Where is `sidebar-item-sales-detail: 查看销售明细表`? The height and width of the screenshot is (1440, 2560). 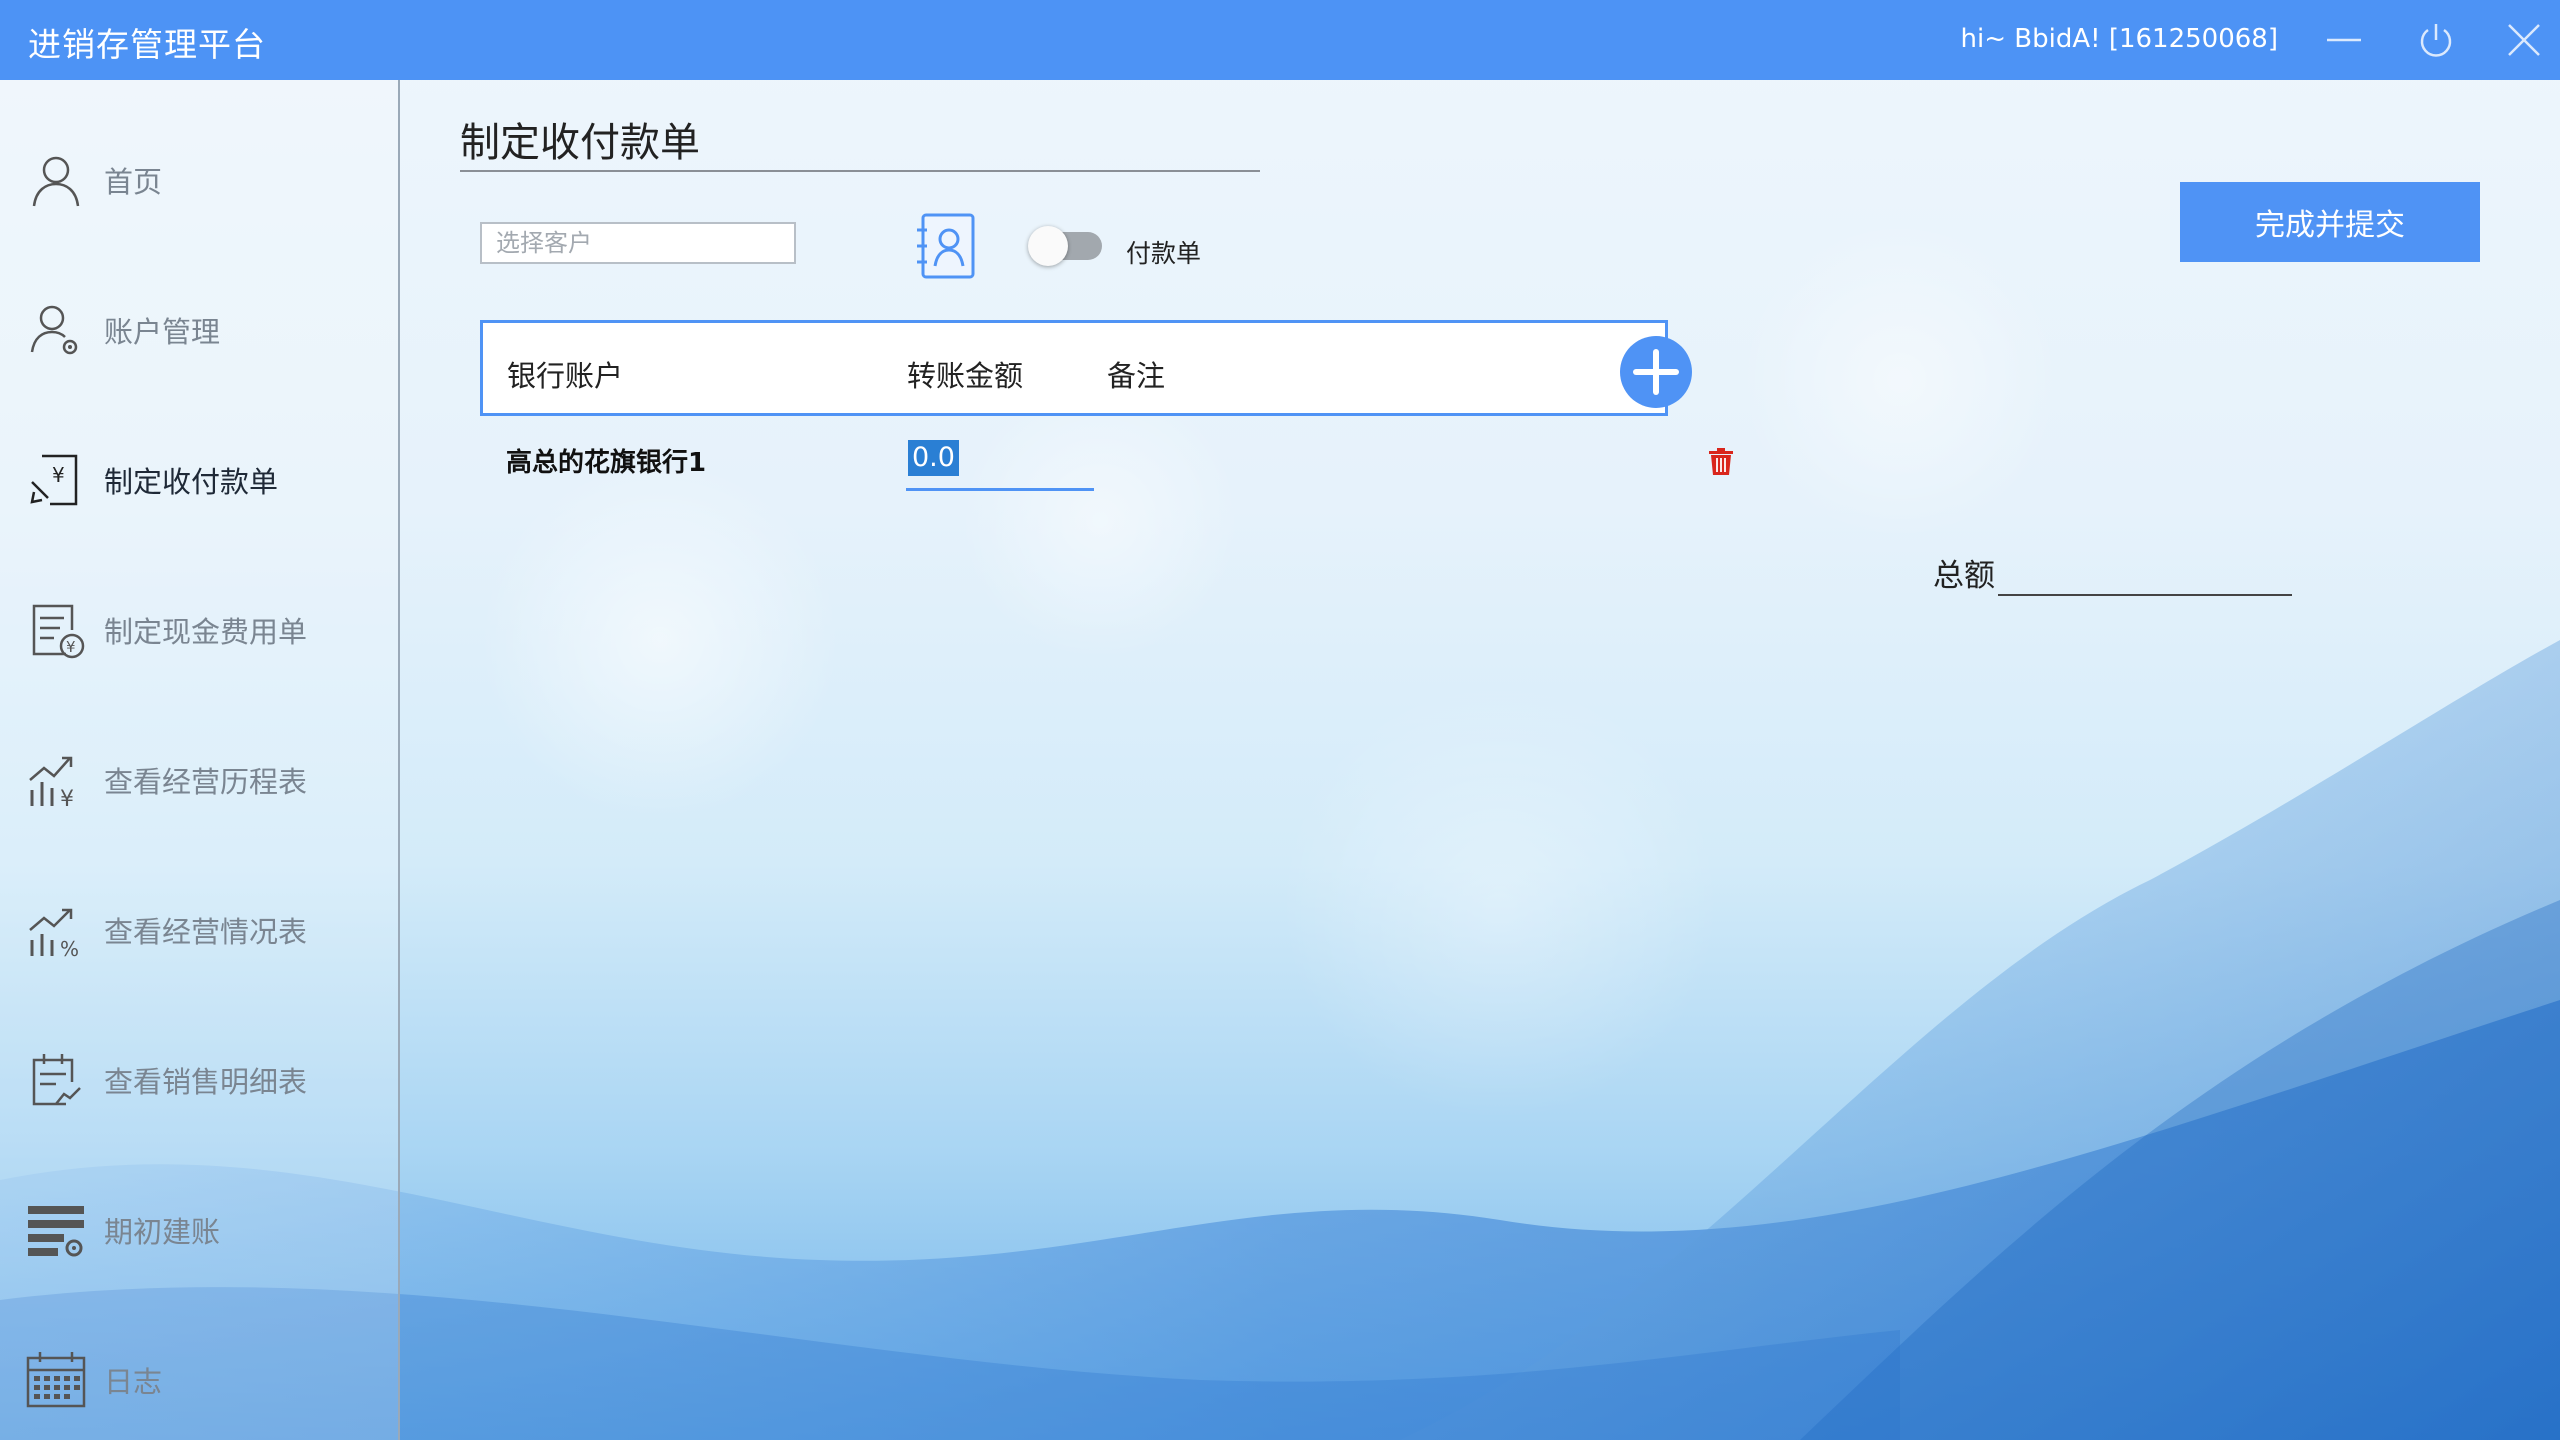 sidebar-item-sales-detail: 查看销售明细表 is located at coordinates (199, 1080).